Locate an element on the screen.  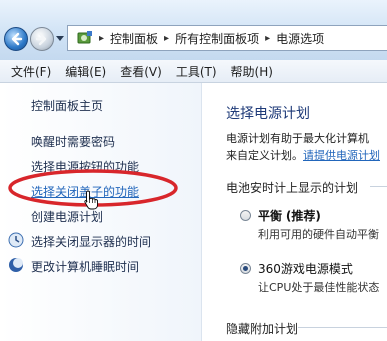
back-button is located at coordinates (16, 39).